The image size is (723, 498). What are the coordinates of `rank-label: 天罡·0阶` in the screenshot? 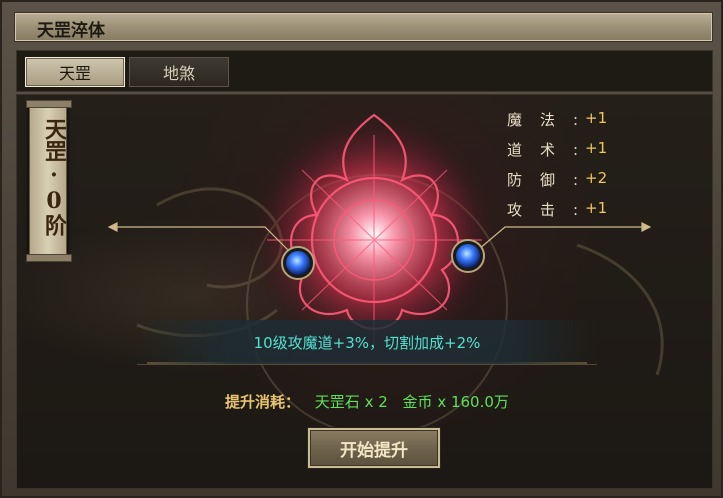 It's located at (54, 177).